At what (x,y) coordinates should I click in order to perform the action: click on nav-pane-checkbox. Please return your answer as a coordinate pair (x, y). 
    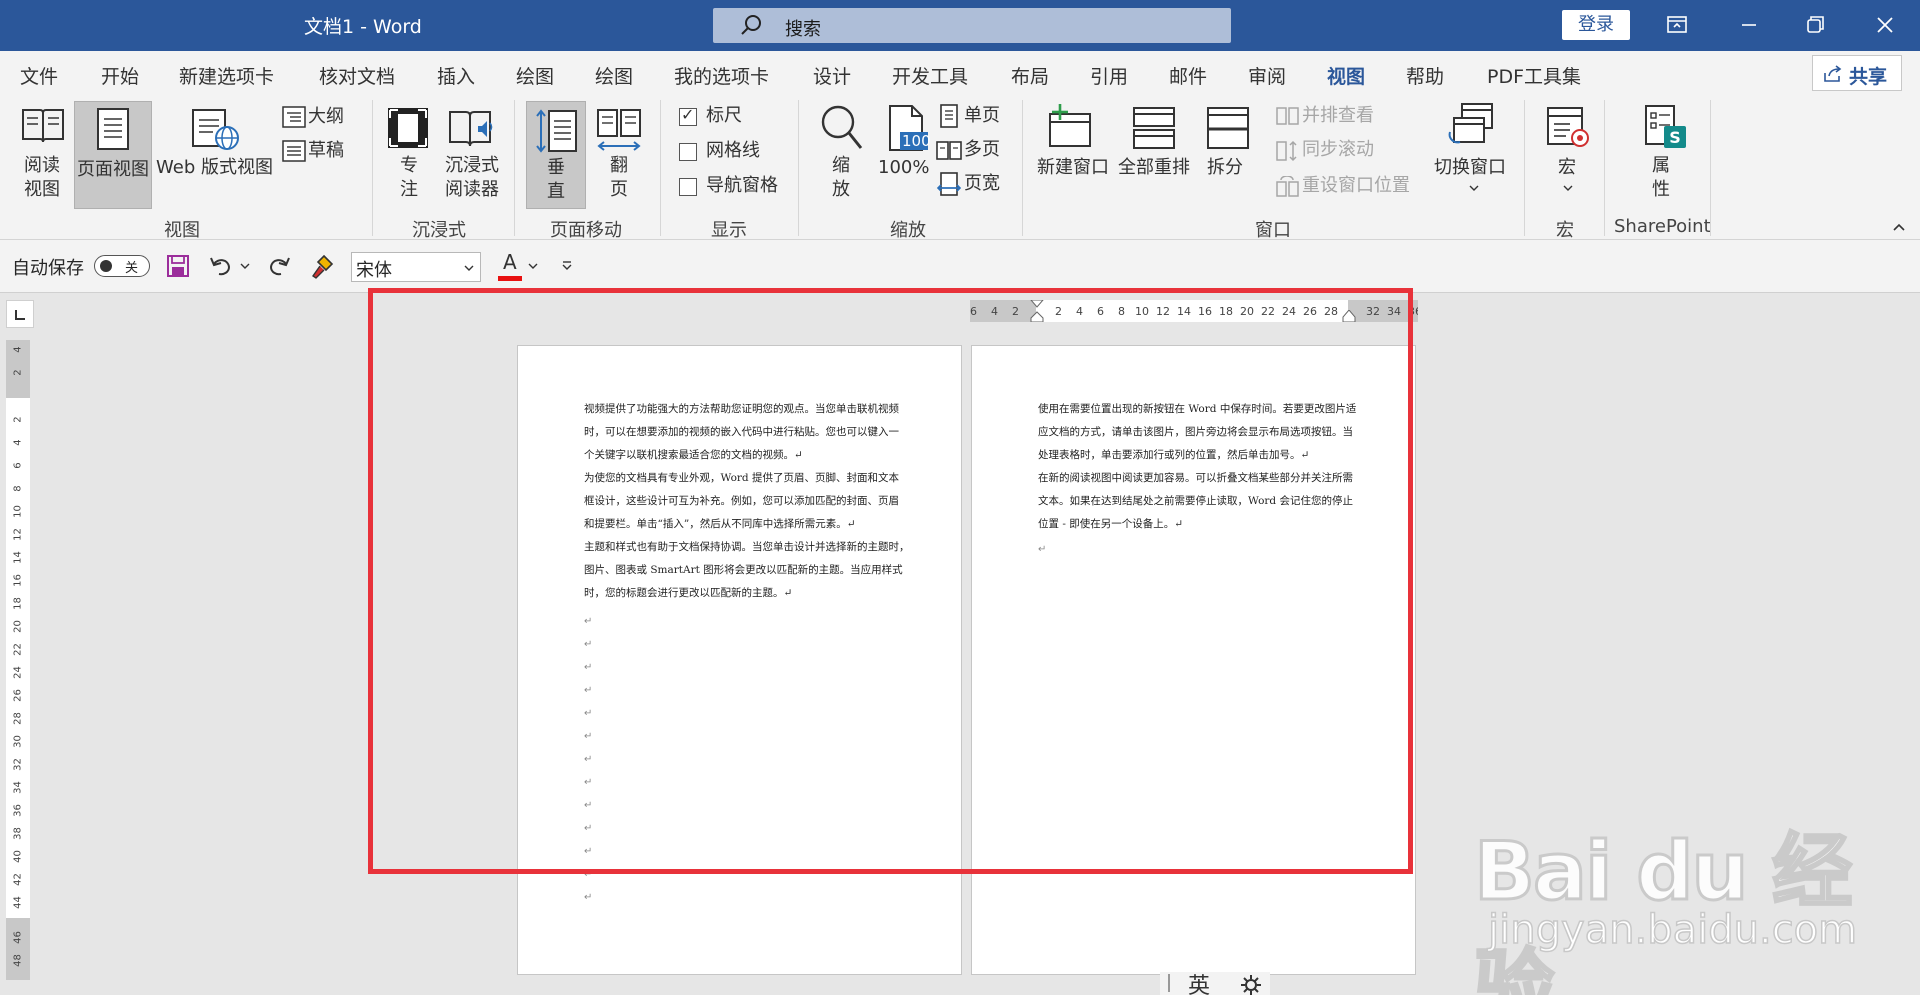
    Looking at the image, I should click on (688, 187).